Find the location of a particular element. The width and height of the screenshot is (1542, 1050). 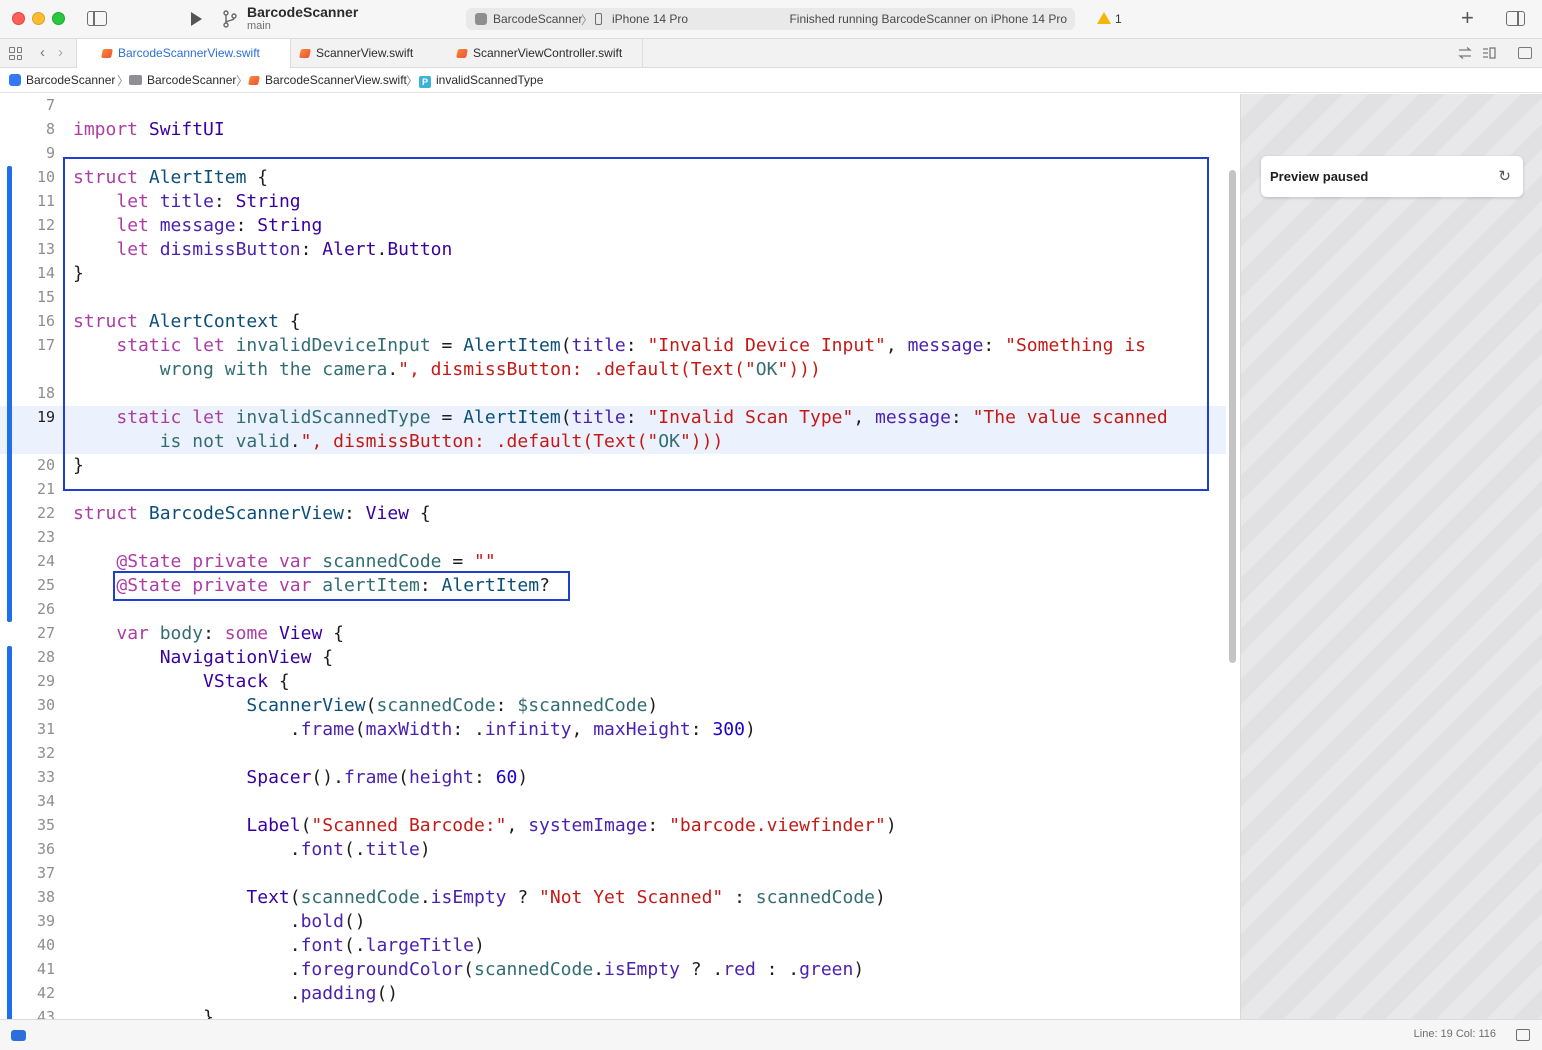

line-number: 28 is located at coordinates (45, 657).